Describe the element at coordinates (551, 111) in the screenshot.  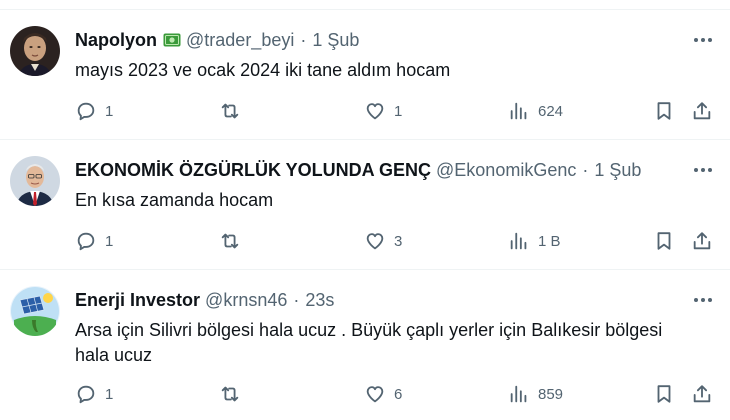
I see `view-count: 624` at that location.